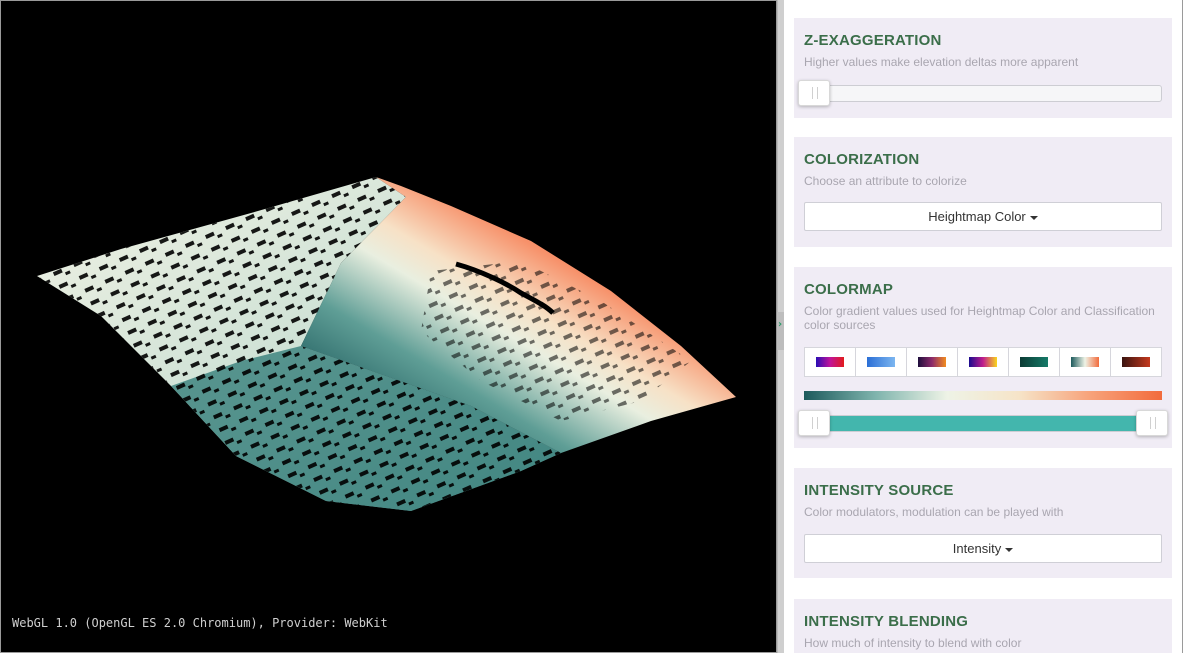  I want to click on dark-red-colormap-button, so click(1136, 362).